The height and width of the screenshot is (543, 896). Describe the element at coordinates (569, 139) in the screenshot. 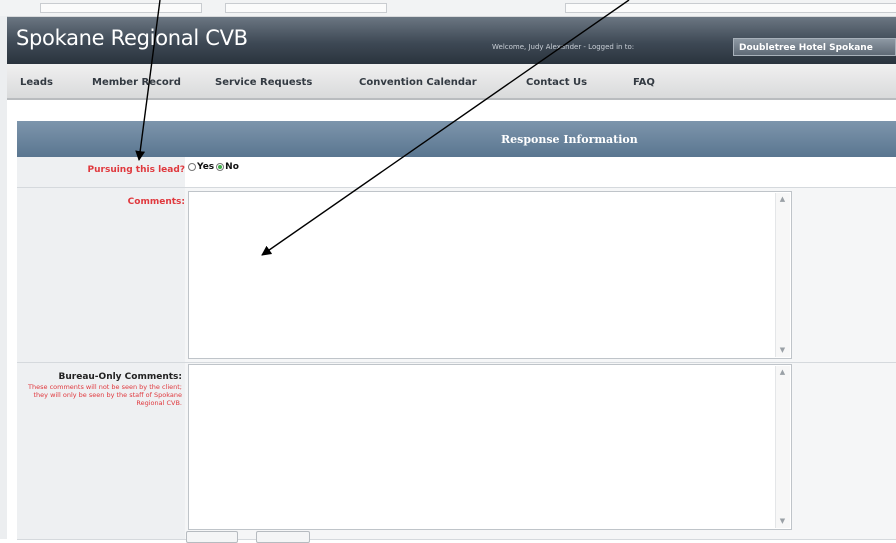

I see `section-title: Response Information` at that location.